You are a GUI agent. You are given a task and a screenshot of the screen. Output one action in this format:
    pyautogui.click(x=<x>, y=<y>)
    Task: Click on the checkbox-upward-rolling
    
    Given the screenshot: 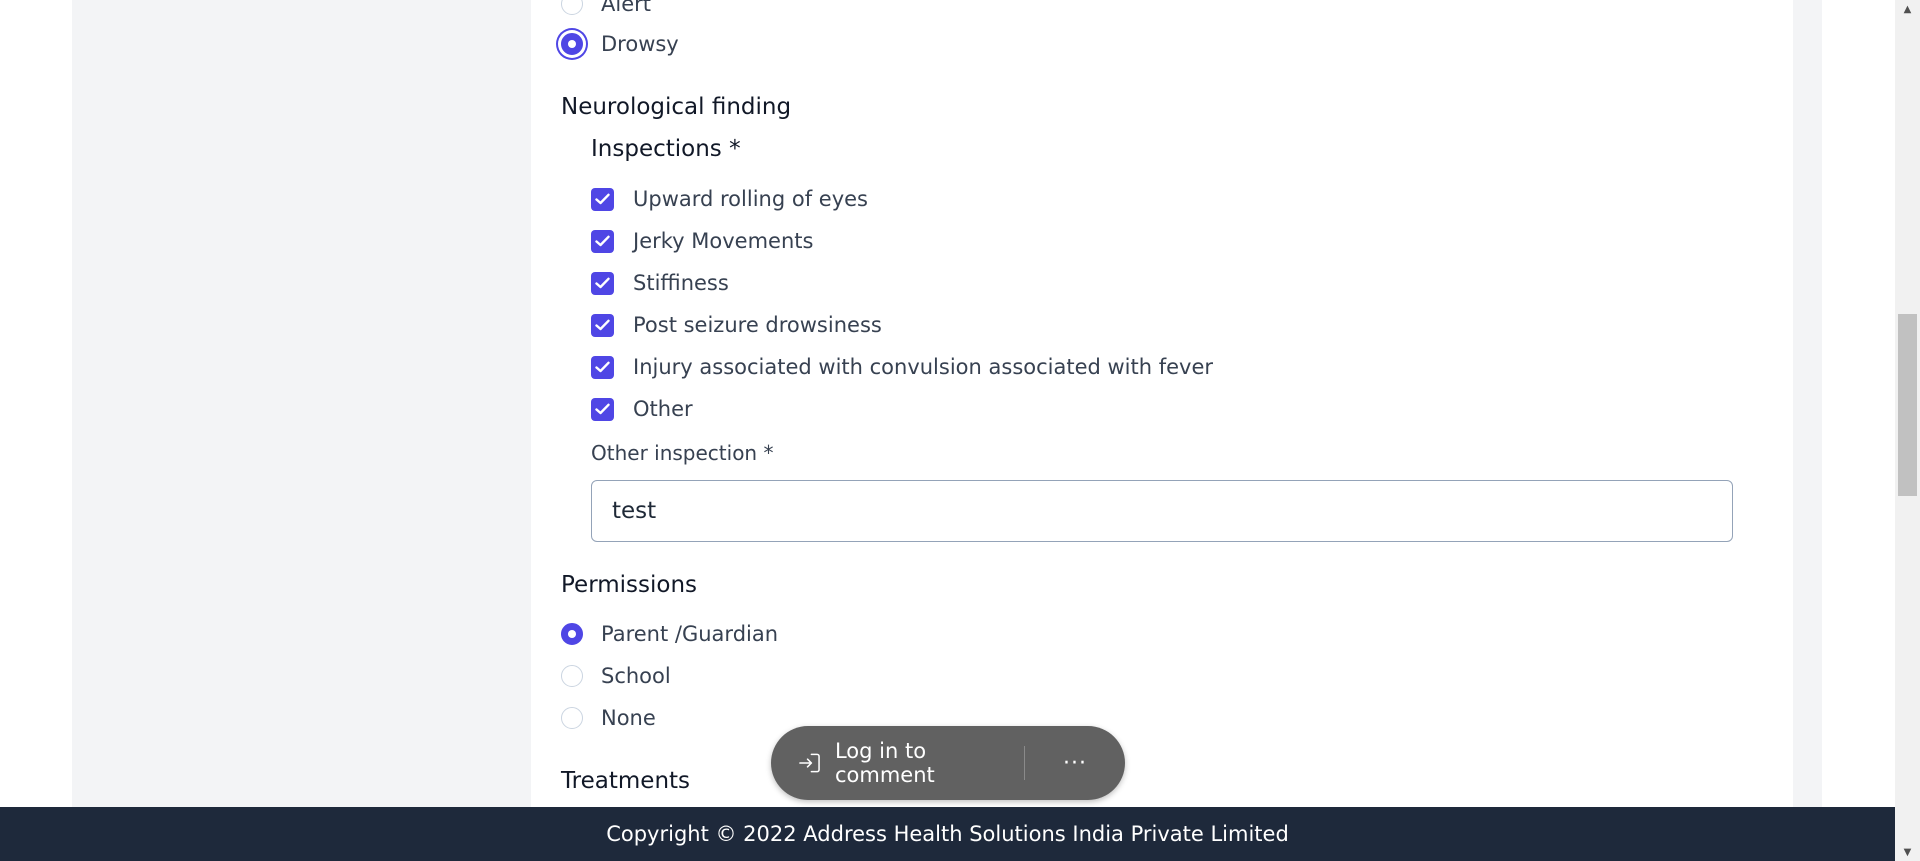 What is the action you would take?
    pyautogui.click(x=602, y=199)
    